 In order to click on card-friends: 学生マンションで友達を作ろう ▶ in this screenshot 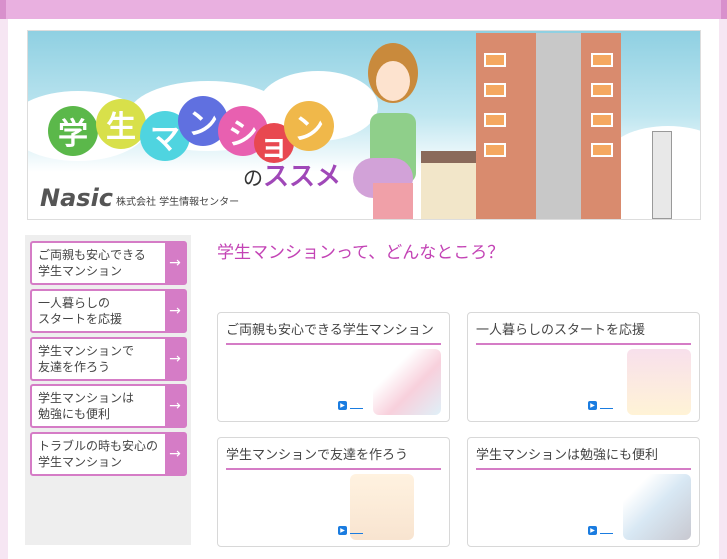, I will do `click(333, 492)`.